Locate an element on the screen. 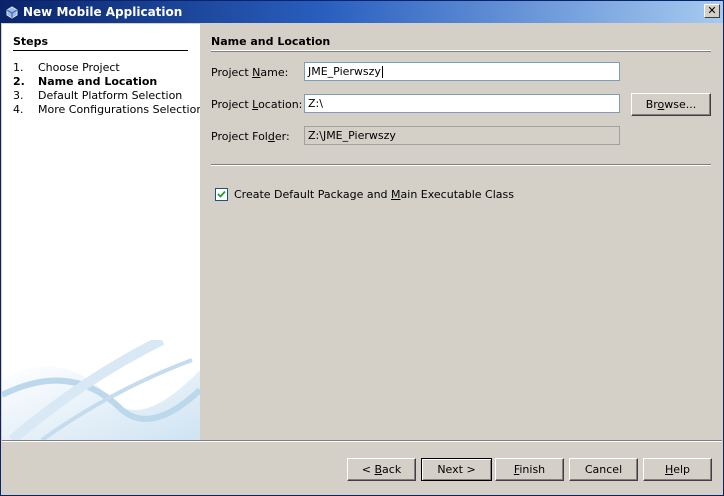 The height and width of the screenshot is (496, 724). project-location-label: Project Location: is located at coordinates (256, 104).